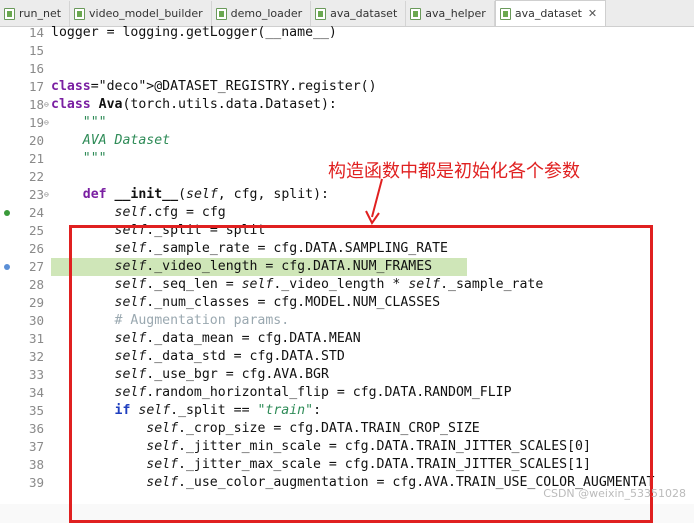  Describe the element at coordinates (36, 338) in the screenshot. I see `line-number: 31` at that location.